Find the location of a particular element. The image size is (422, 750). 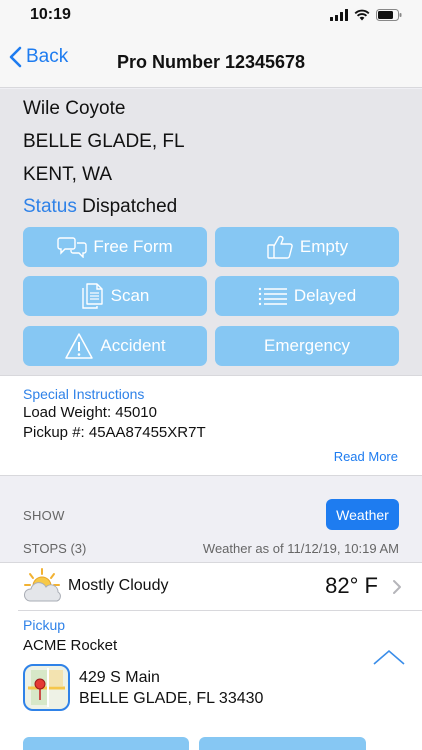

signal-icon is located at coordinates (339, 15).